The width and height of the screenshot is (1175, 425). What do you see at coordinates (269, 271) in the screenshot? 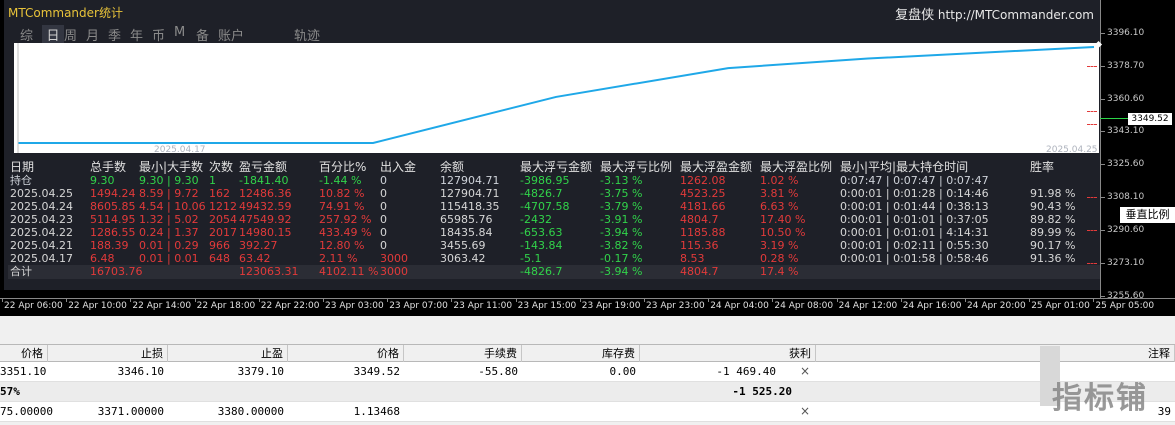
I see `stats-total-row-cell-4: 123063.31` at bounding box center [269, 271].